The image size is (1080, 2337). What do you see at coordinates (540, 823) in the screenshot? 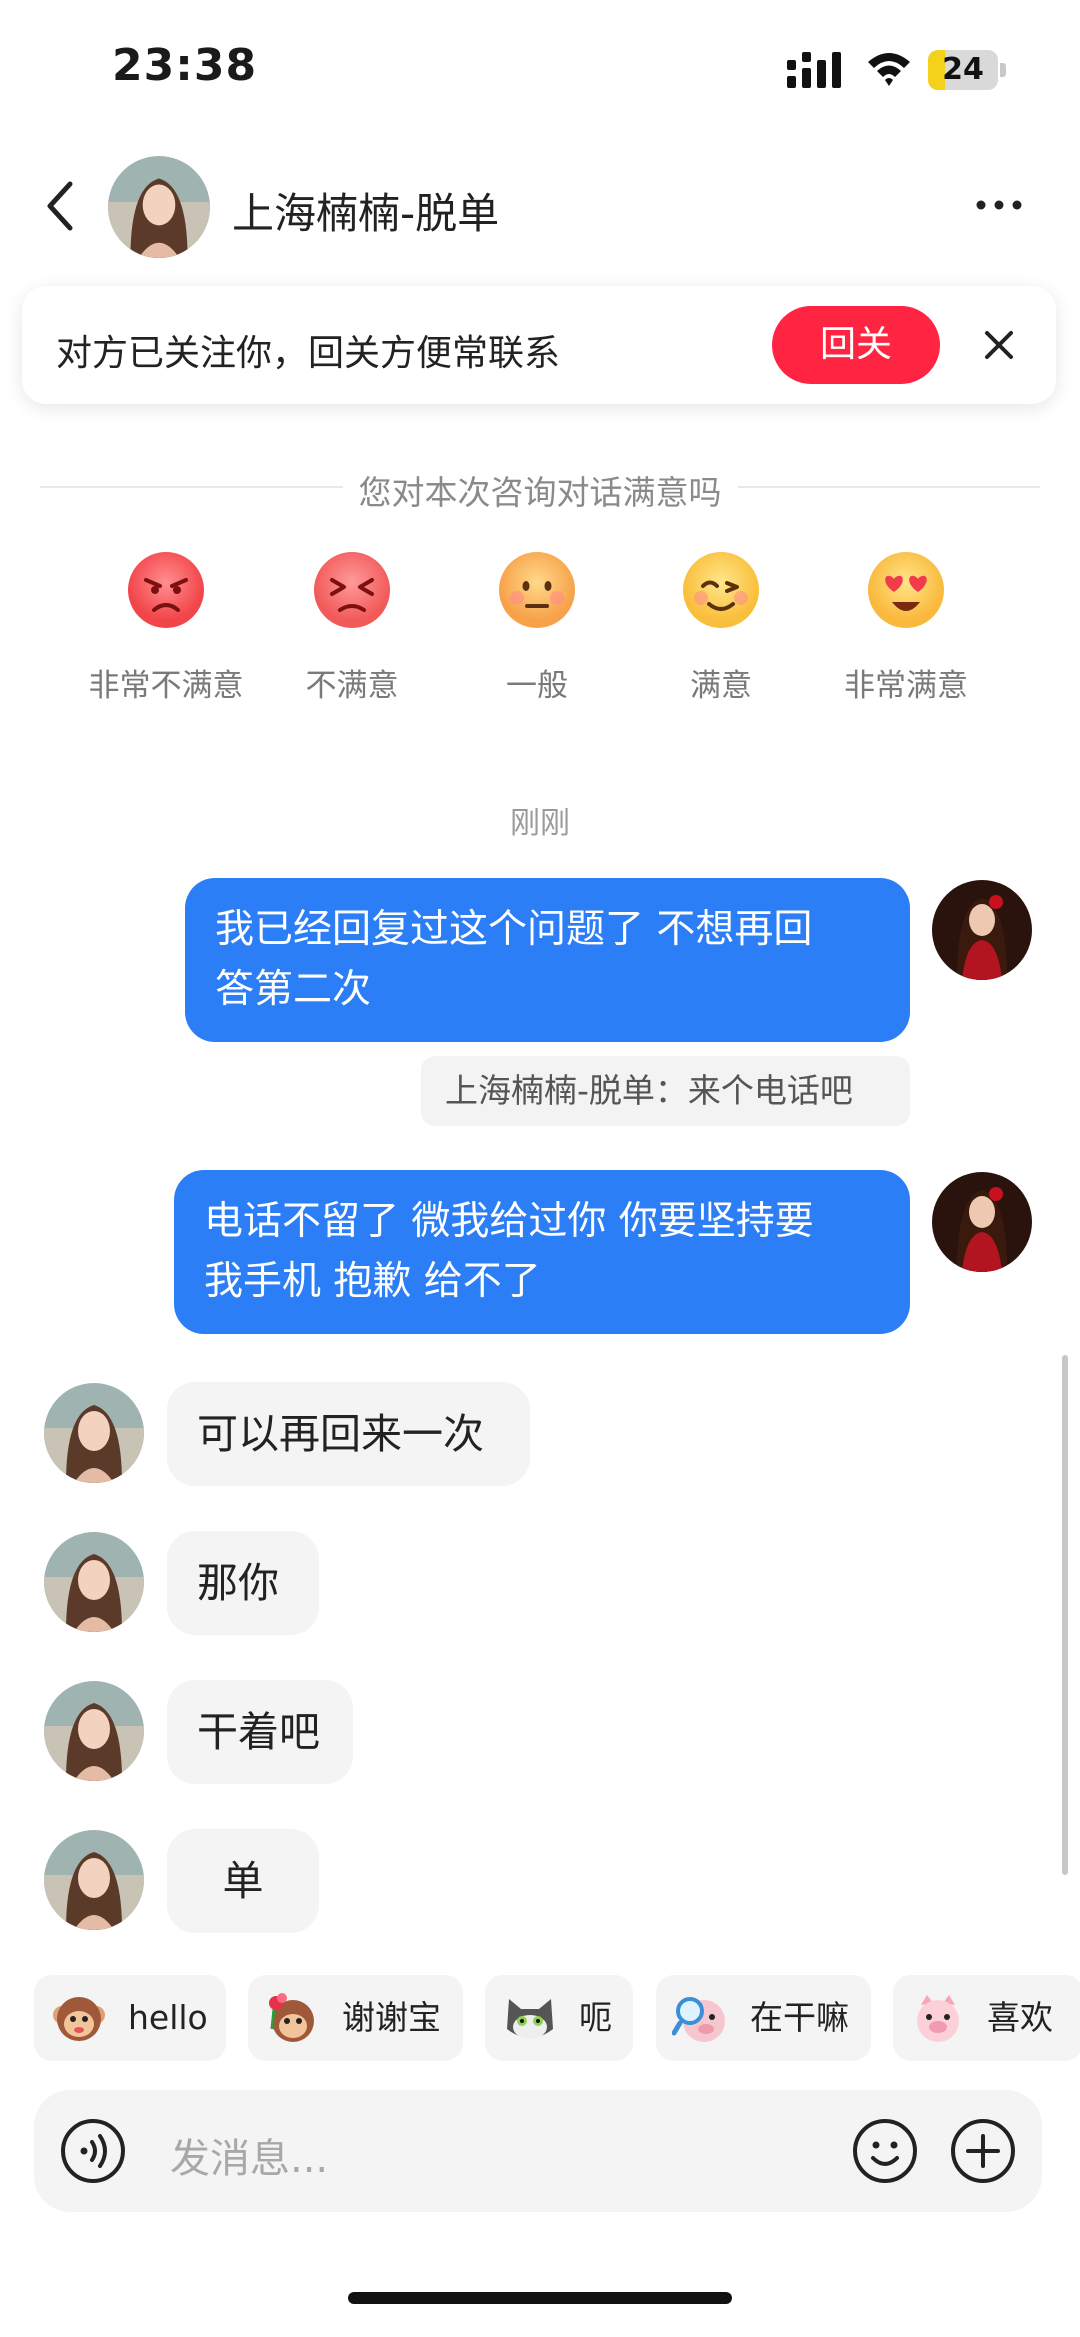
I see `message-timestamp: 刚刚` at bounding box center [540, 823].